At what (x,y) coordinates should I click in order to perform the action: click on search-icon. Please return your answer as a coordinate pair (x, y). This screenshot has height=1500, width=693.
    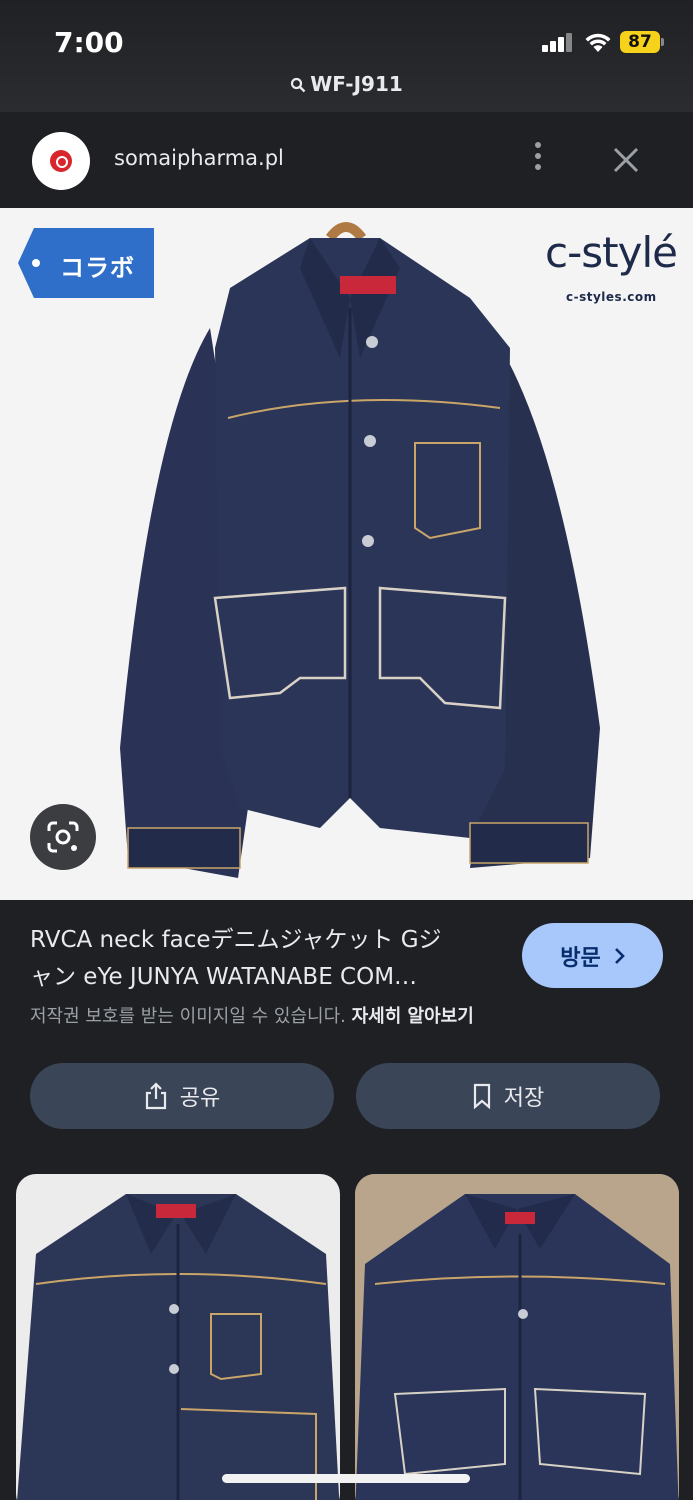
    Looking at the image, I should click on (298, 85).